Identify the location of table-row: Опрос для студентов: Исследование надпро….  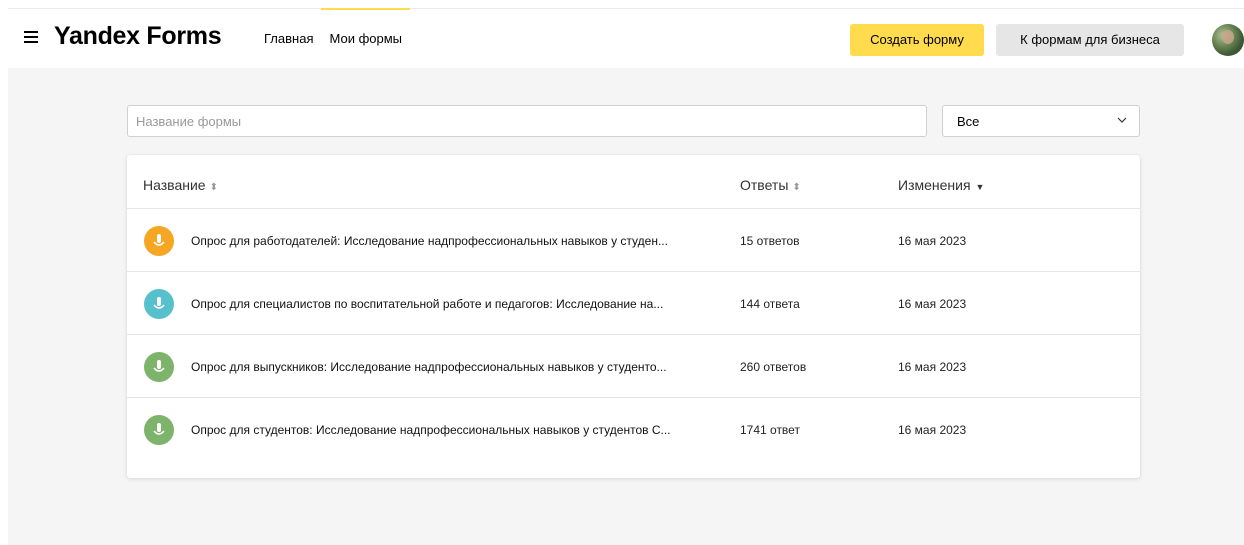
(633, 429).